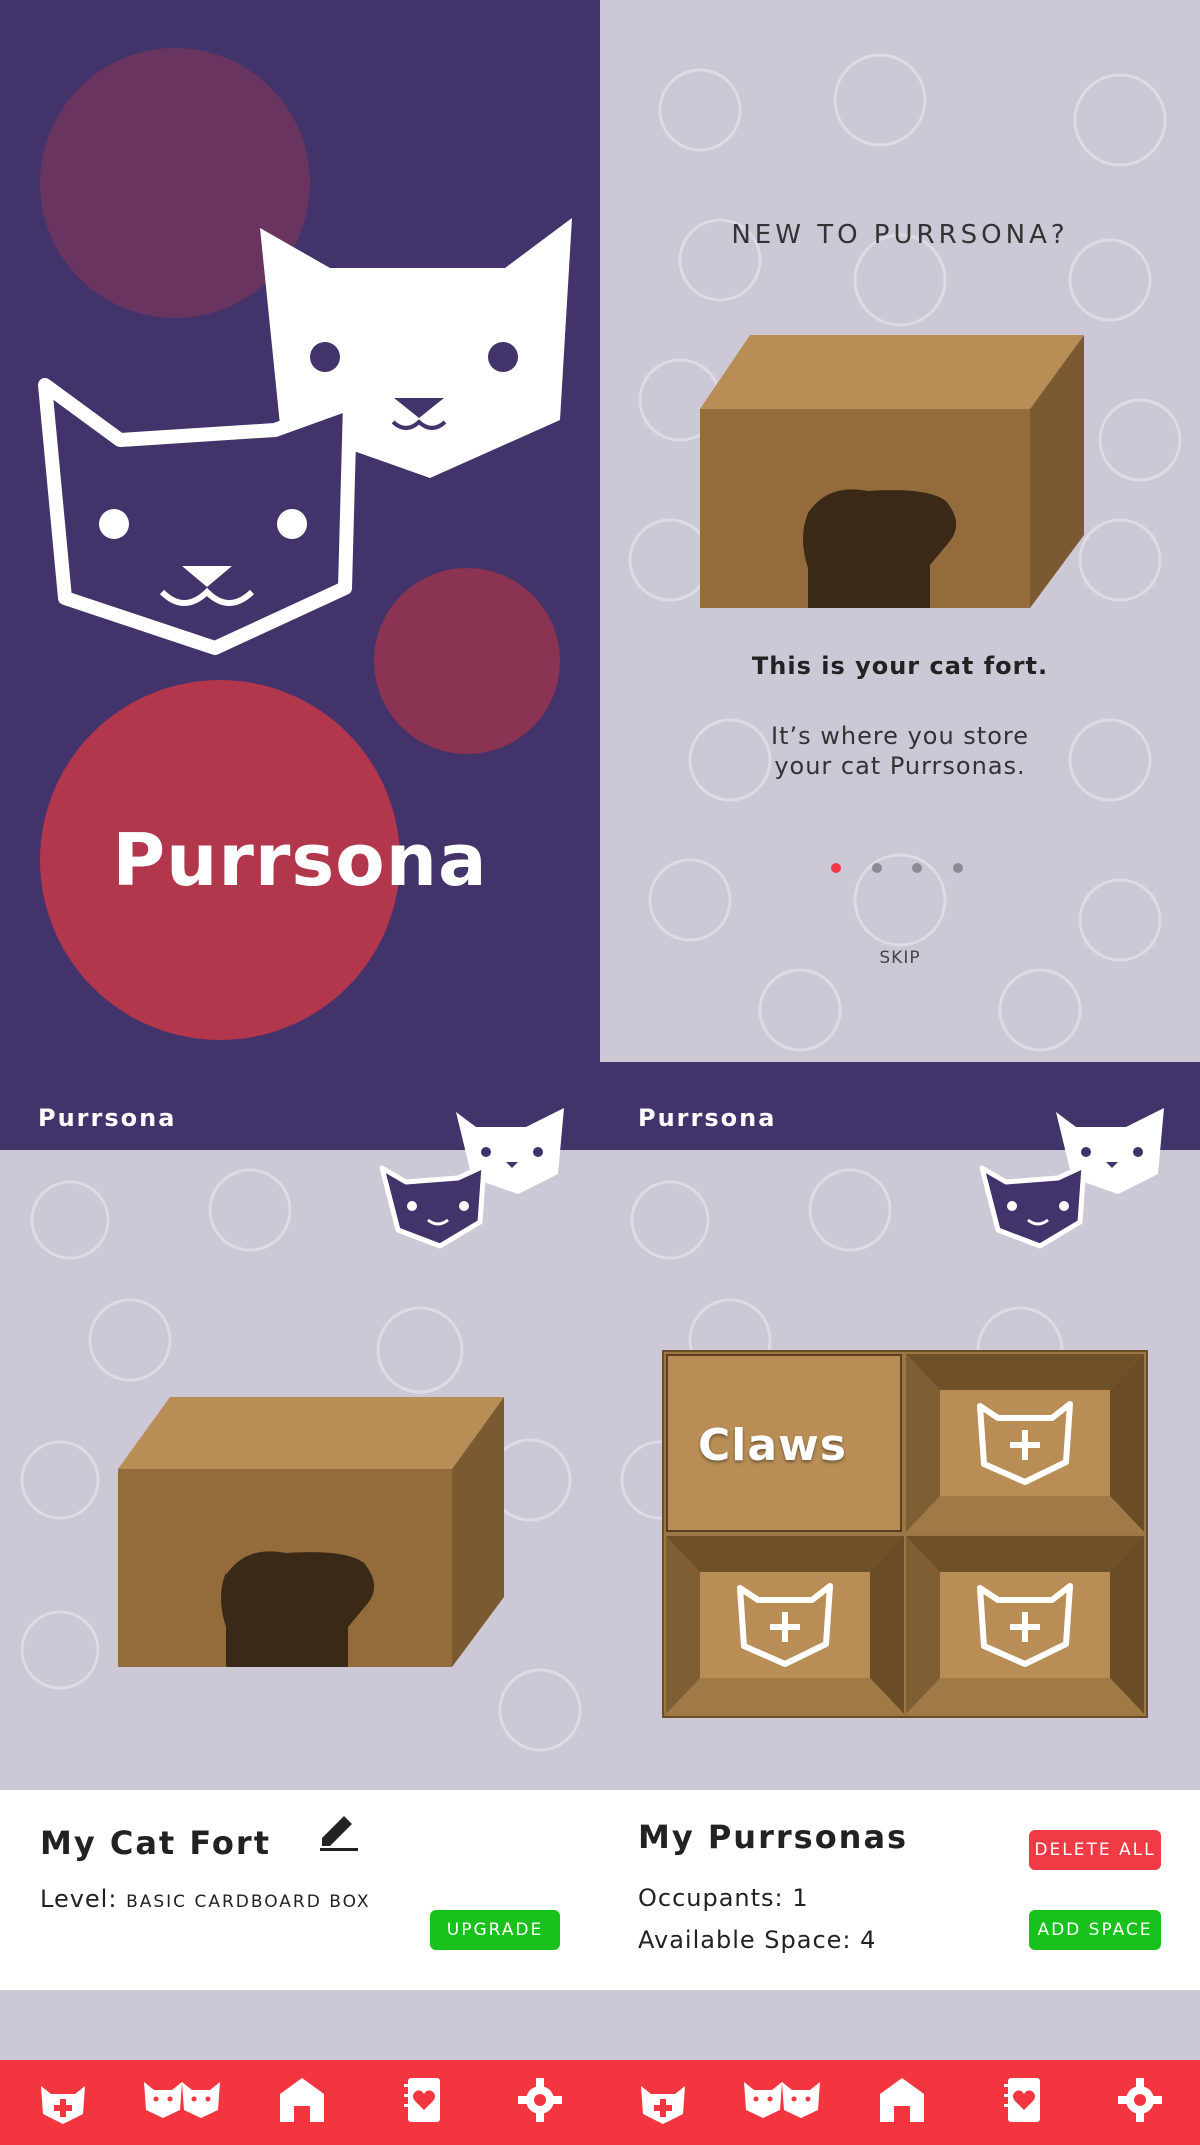 The width and height of the screenshot is (1200, 2145). Describe the element at coordinates (305, 436) in the screenshot. I see `logo-cats-icon` at that location.